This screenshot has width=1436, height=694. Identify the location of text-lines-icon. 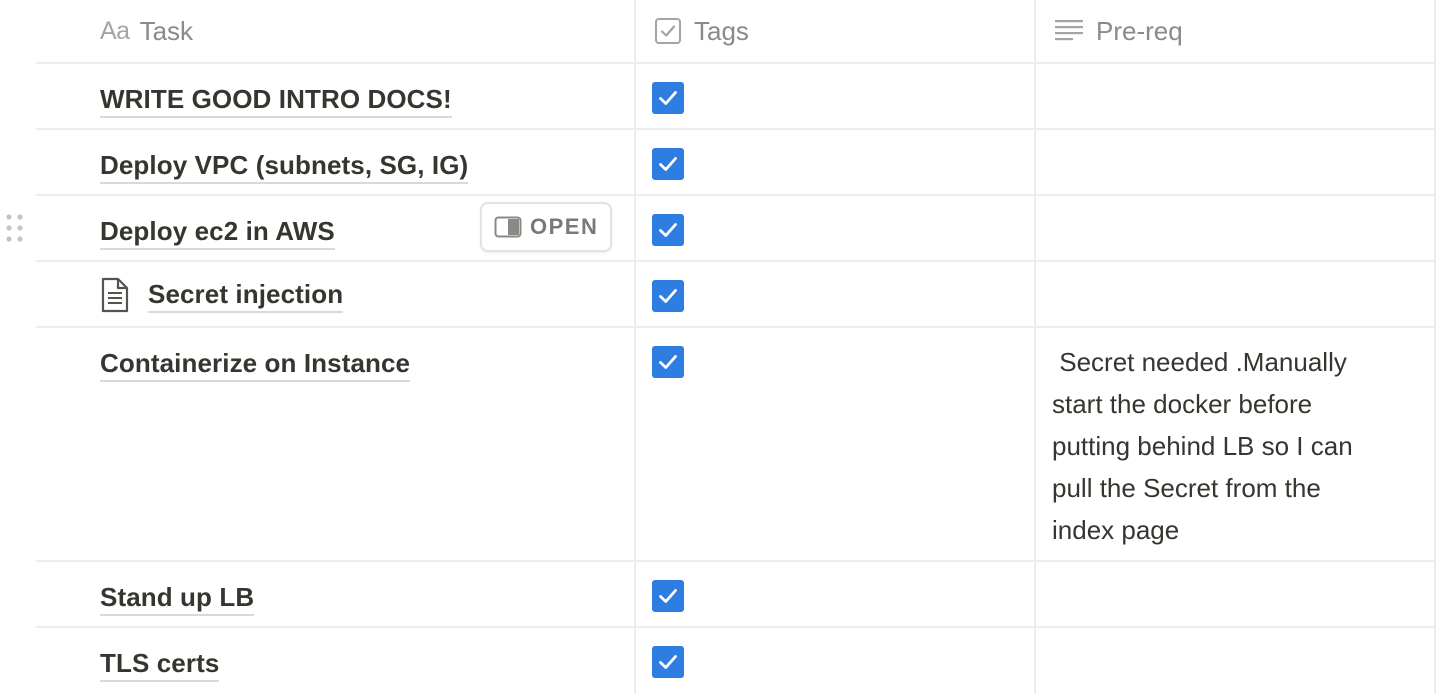
(1069, 31).